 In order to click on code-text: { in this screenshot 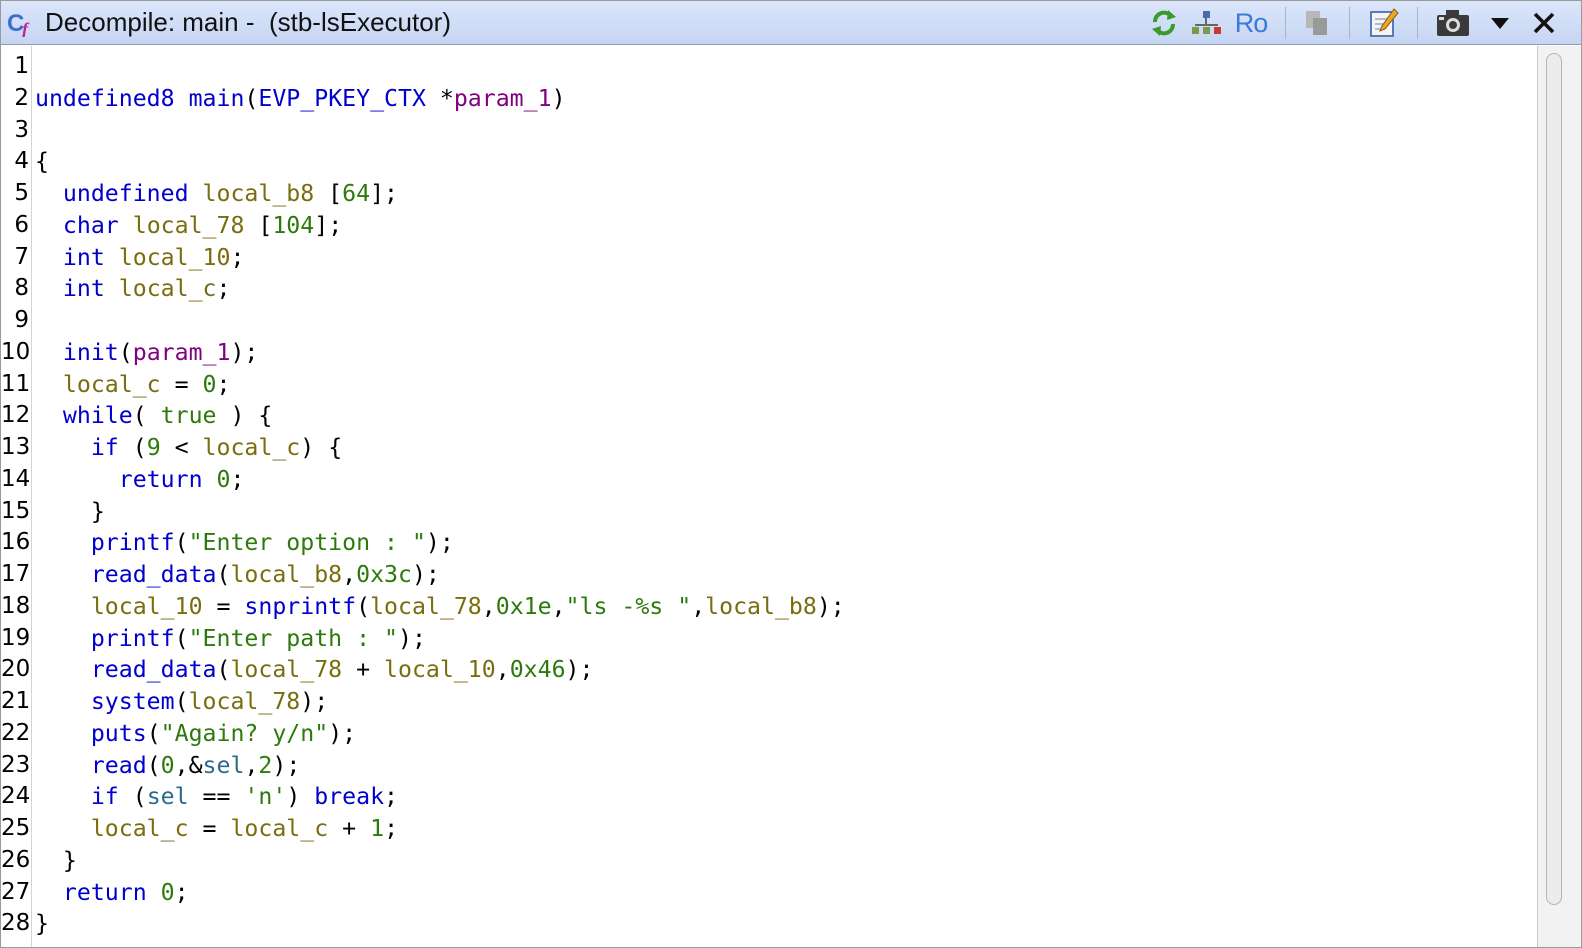, I will do `click(42, 162)`.